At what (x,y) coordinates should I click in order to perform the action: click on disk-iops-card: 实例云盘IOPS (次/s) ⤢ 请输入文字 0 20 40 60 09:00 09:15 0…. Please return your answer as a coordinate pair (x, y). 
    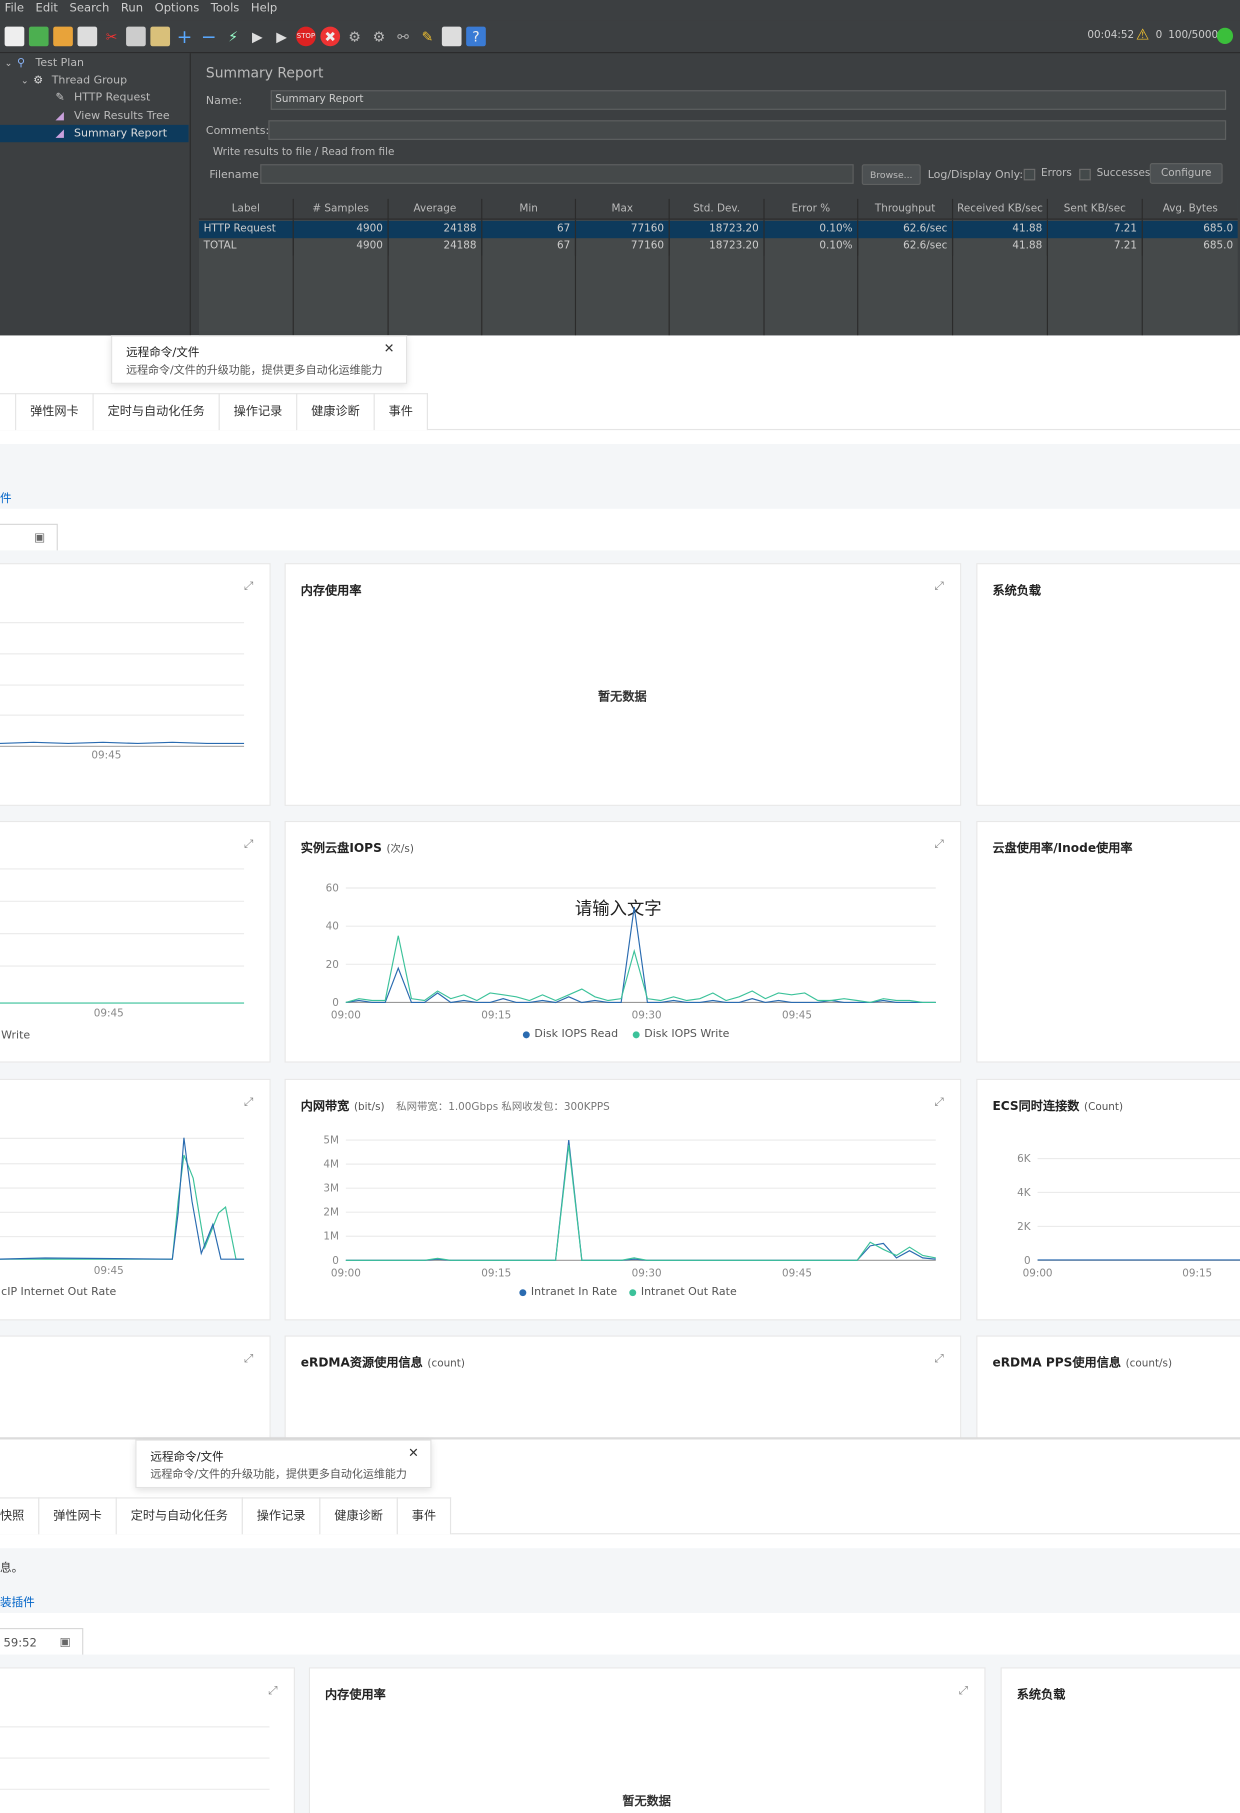
    Looking at the image, I should click on (623, 942).